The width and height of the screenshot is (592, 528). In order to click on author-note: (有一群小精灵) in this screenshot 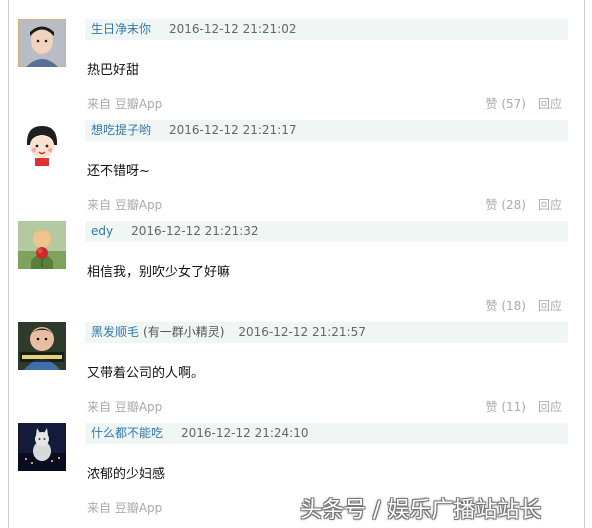, I will do `click(184, 332)`.